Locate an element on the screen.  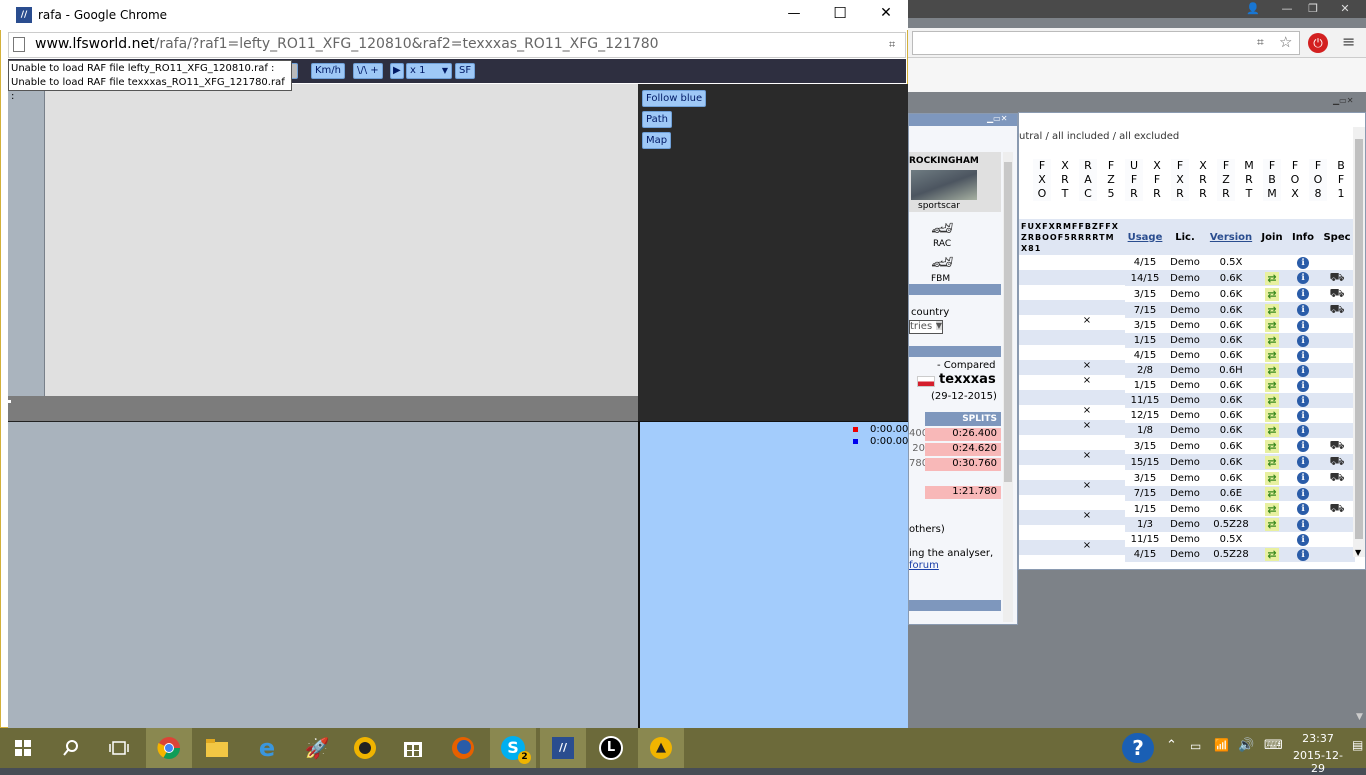
edge-icon: e is located at coordinates (267, 748).